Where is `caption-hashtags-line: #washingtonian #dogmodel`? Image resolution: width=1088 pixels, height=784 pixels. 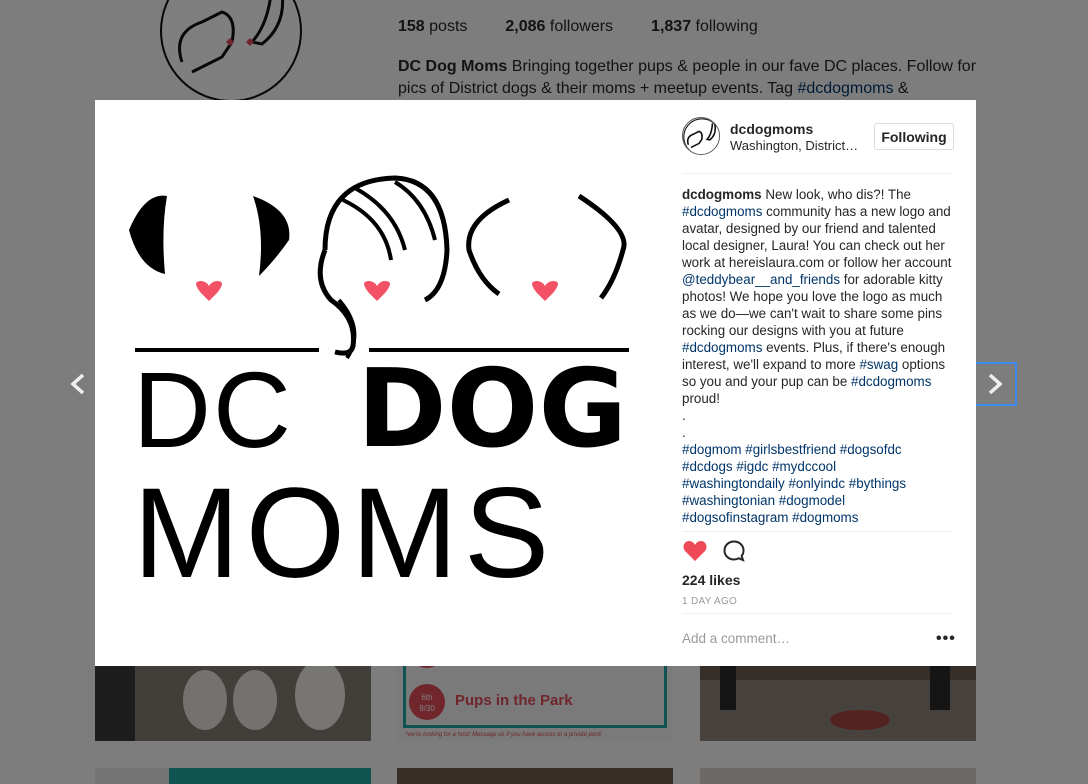
caption-hashtags-line: #washingtonian #dogmodel is located at coordinates (819, 500).